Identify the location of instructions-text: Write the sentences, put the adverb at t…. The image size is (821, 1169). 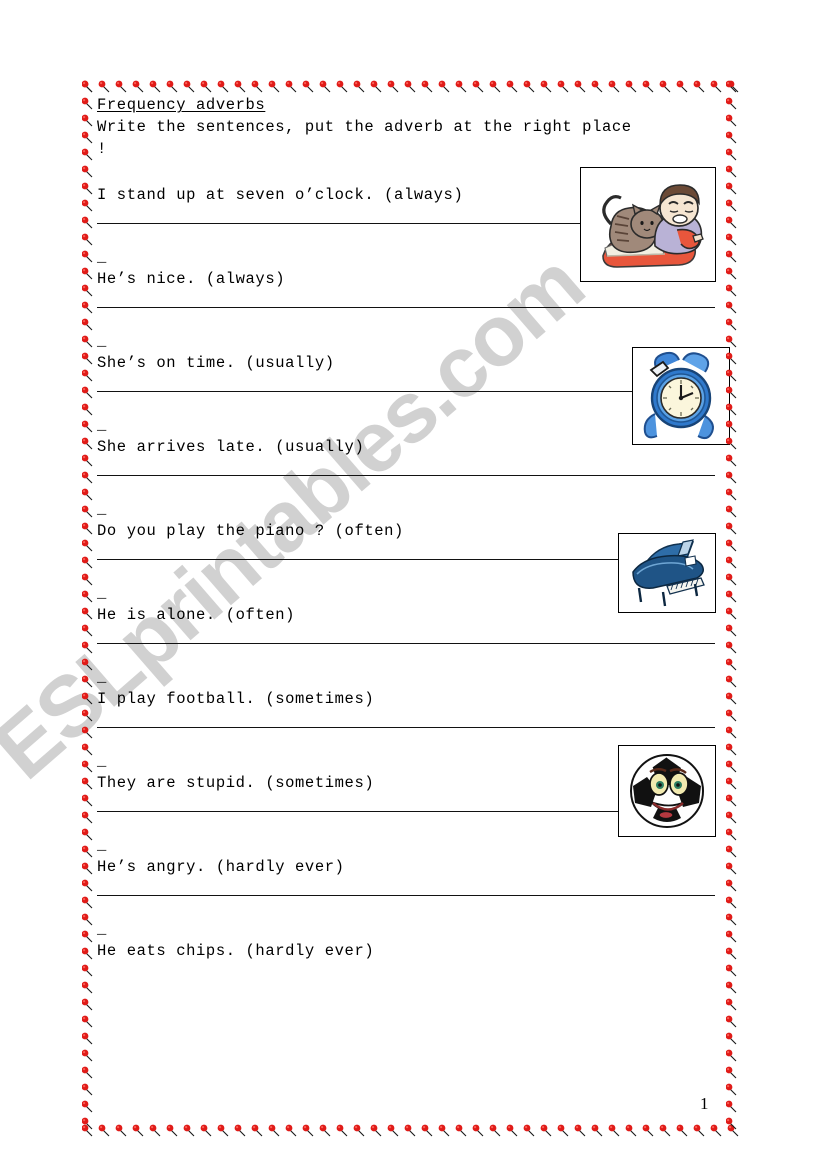
(369, 138).